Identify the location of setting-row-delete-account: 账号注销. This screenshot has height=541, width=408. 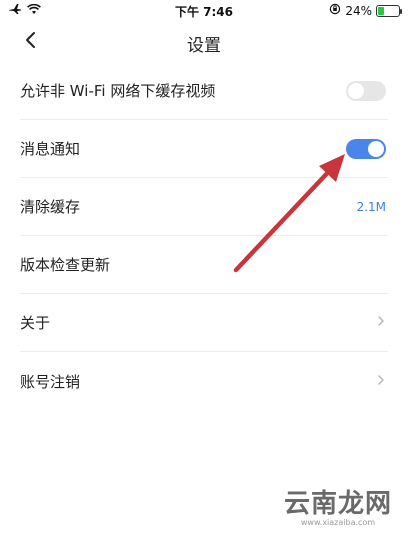
(204, 381).